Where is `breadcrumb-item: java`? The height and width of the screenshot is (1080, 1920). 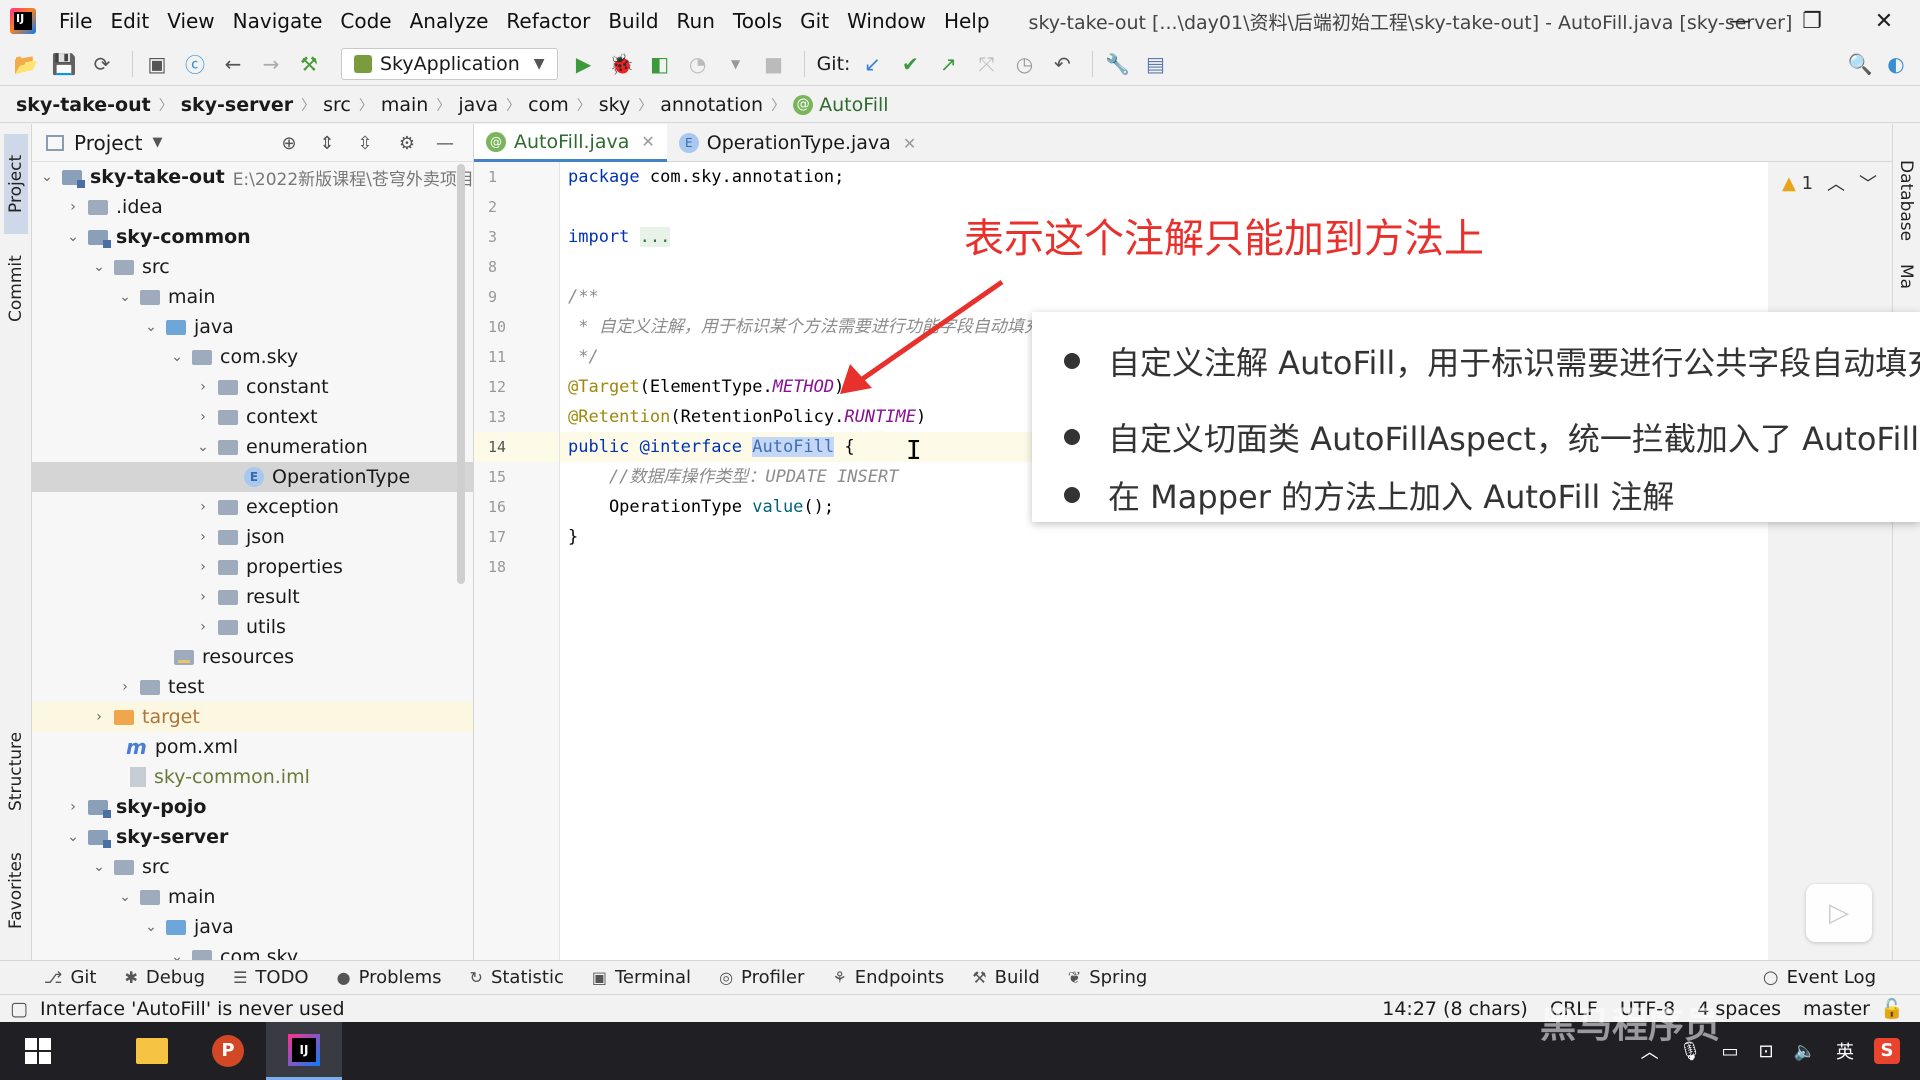 breadcrumb-item: java is located at coordinates (478, 105).